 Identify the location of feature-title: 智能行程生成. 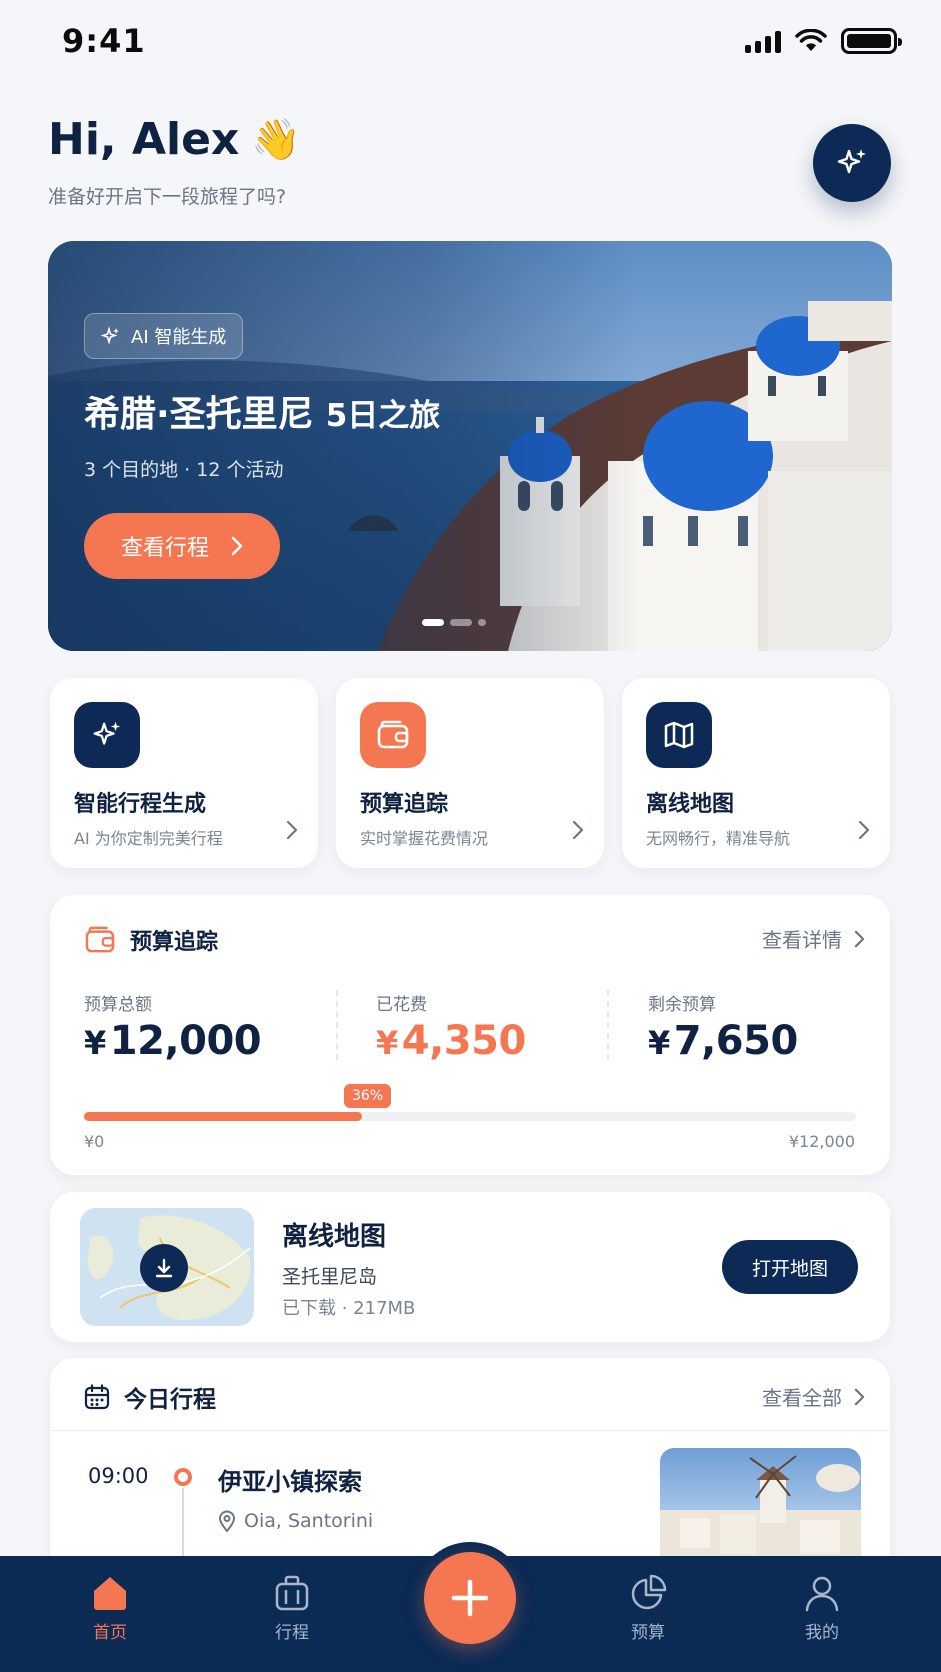
(140, 804).